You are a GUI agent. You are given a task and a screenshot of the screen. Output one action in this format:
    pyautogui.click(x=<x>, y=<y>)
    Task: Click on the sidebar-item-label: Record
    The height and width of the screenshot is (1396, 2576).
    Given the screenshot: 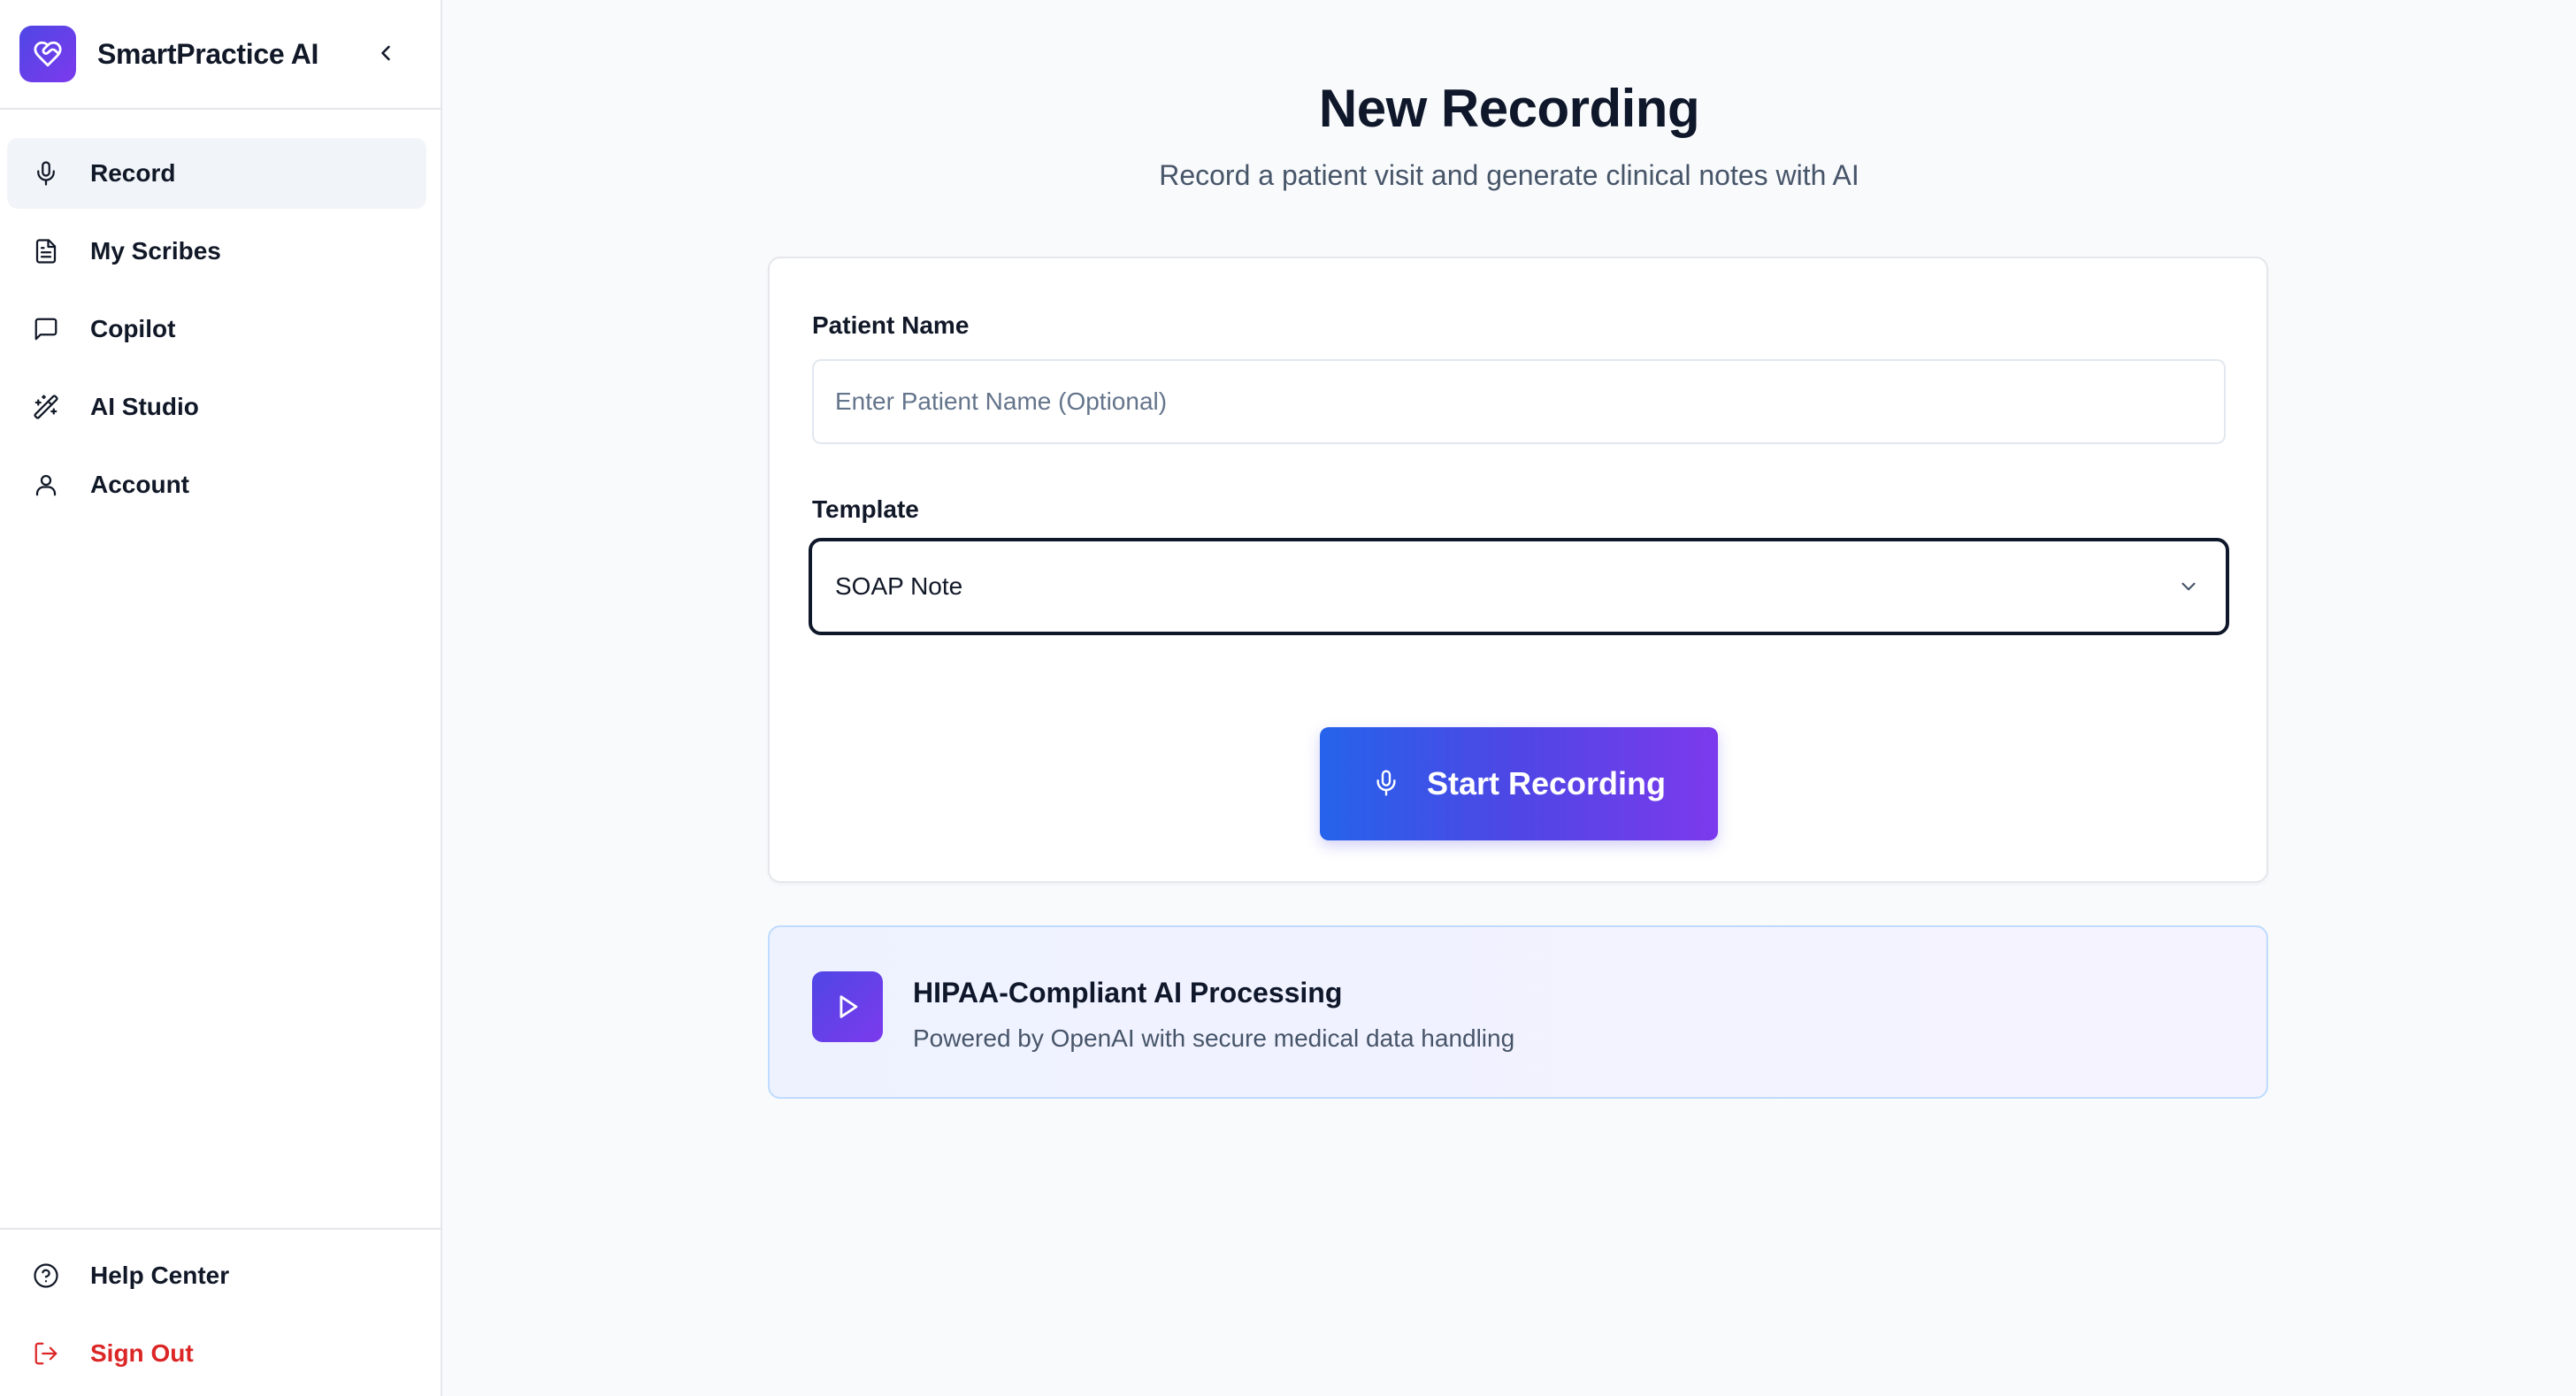 What is the action you would take?
    pyautogui.click(x=133, y=173)
    